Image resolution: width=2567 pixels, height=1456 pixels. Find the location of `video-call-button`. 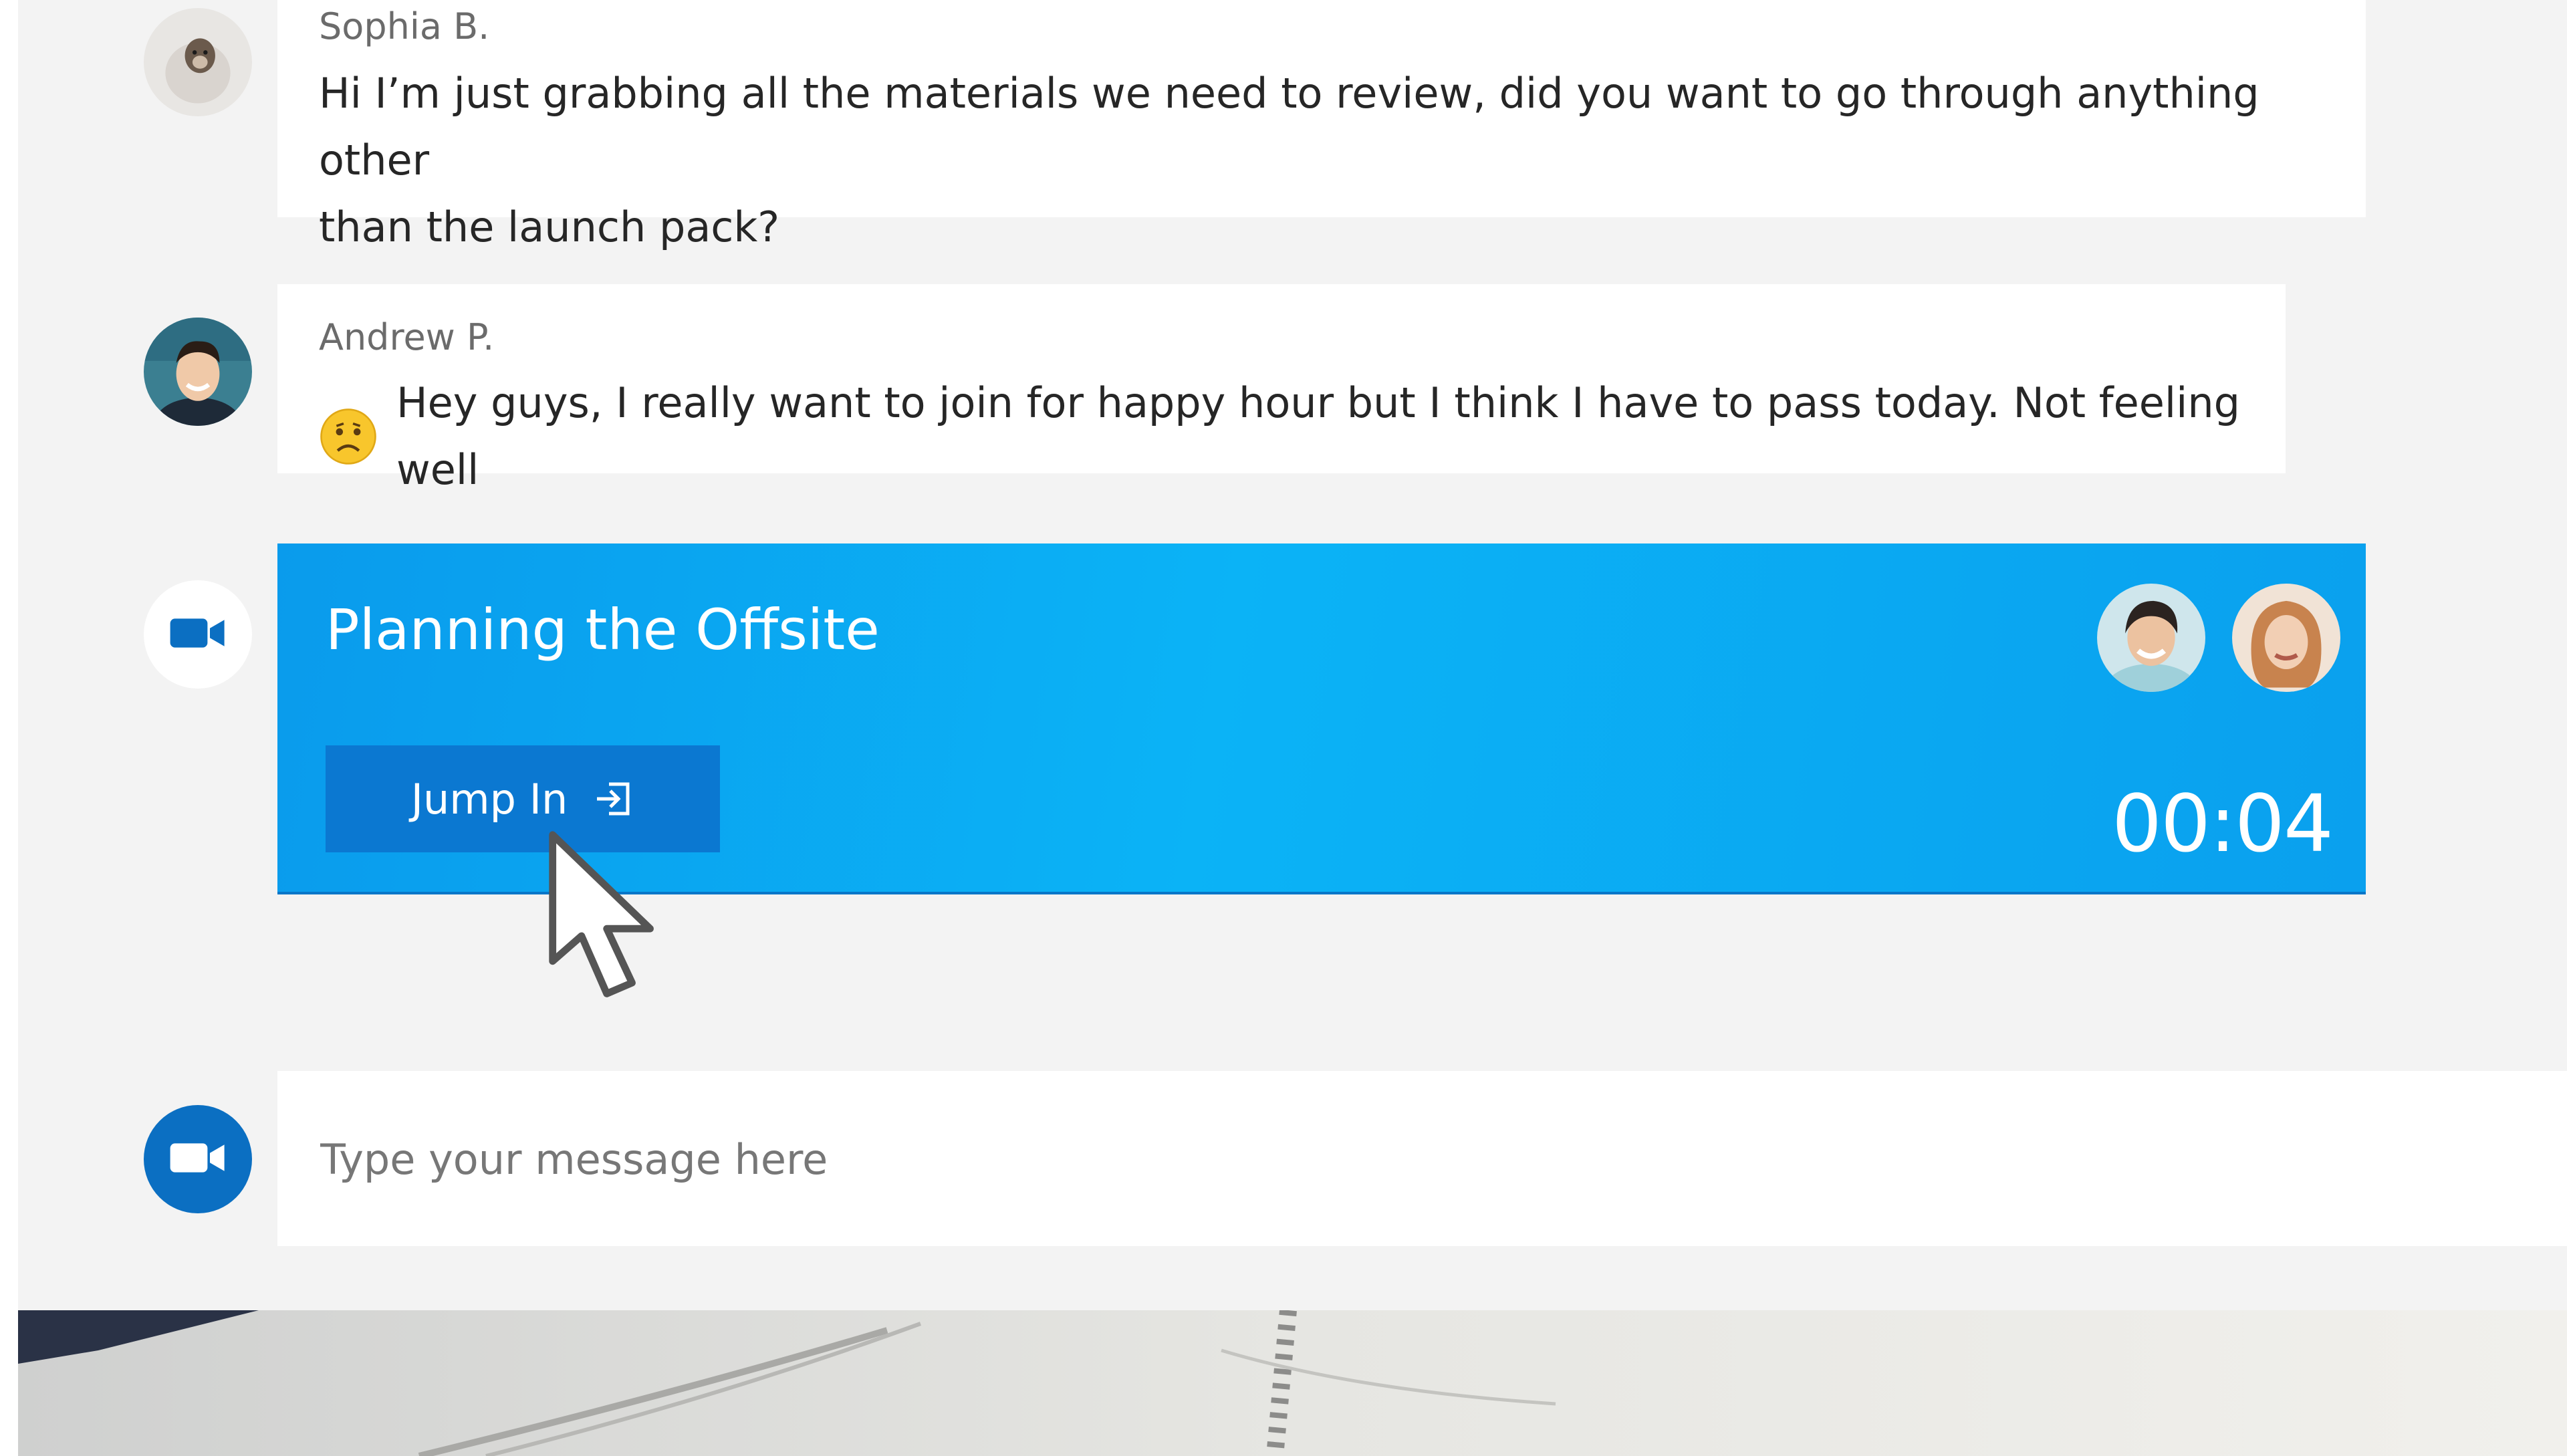

video-call-button is located at coordinates (198, 1159).